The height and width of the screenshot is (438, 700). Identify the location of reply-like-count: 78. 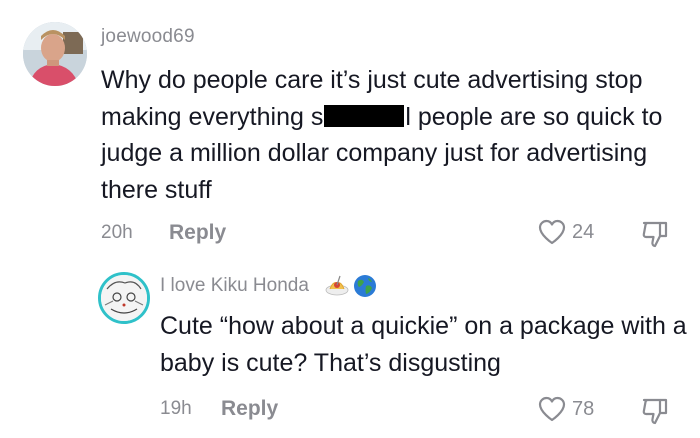
(583, 408).